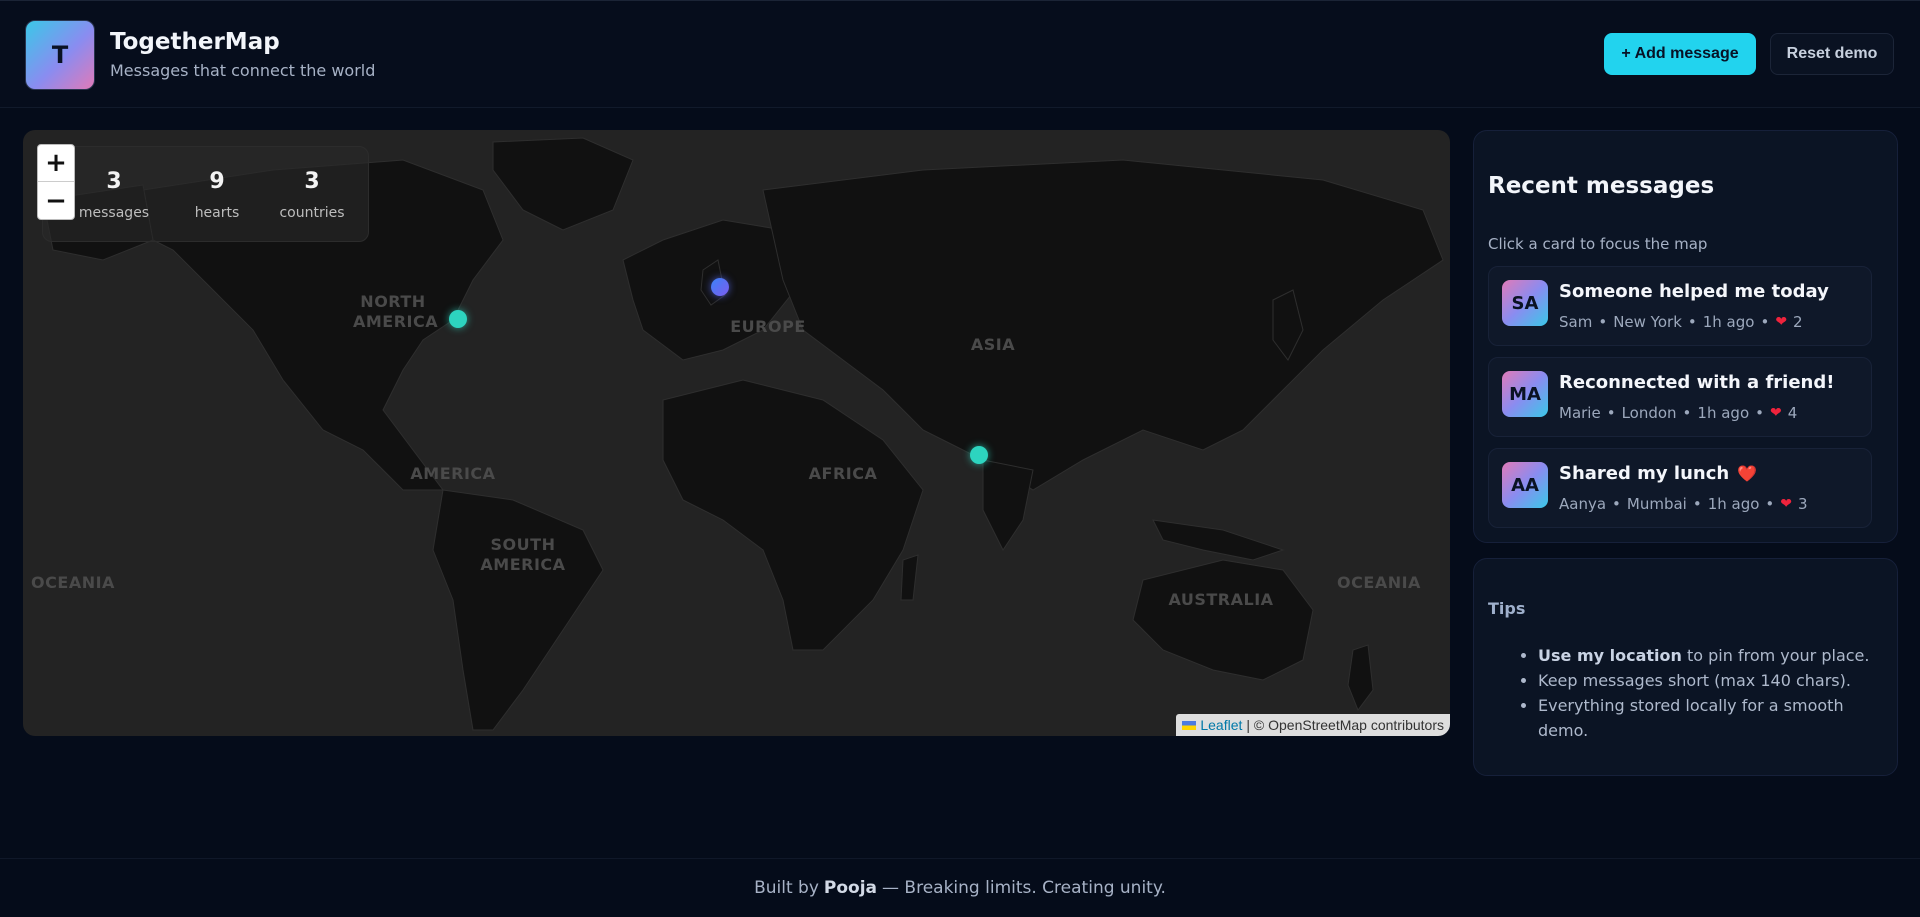 This screenshot has height=917, width=1920. I want to click on map-stats-panel: 3 messages 9 hearts 3 countries, so click(205, 194).